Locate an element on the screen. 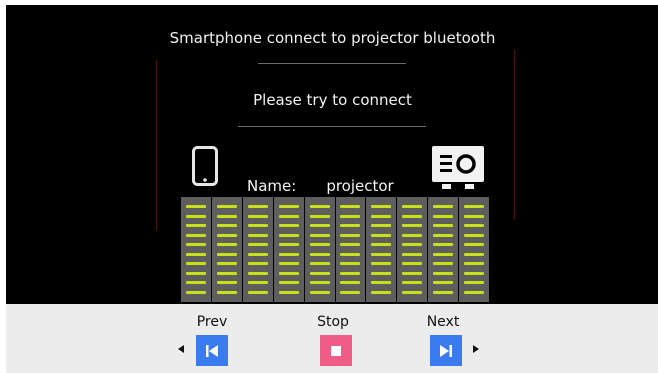 The image size is (658, 373). skip-previous-icon is located at coordinates (212, 350).